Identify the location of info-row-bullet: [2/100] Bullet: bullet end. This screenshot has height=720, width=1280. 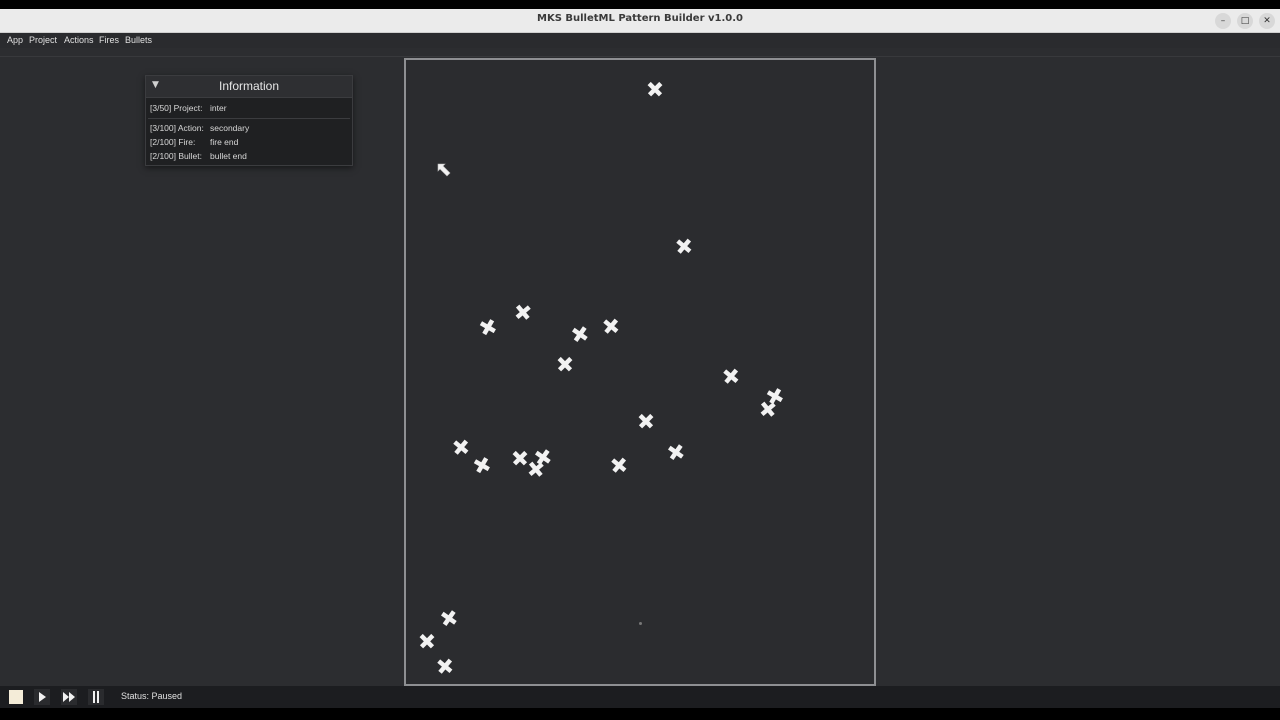
(198, 156).